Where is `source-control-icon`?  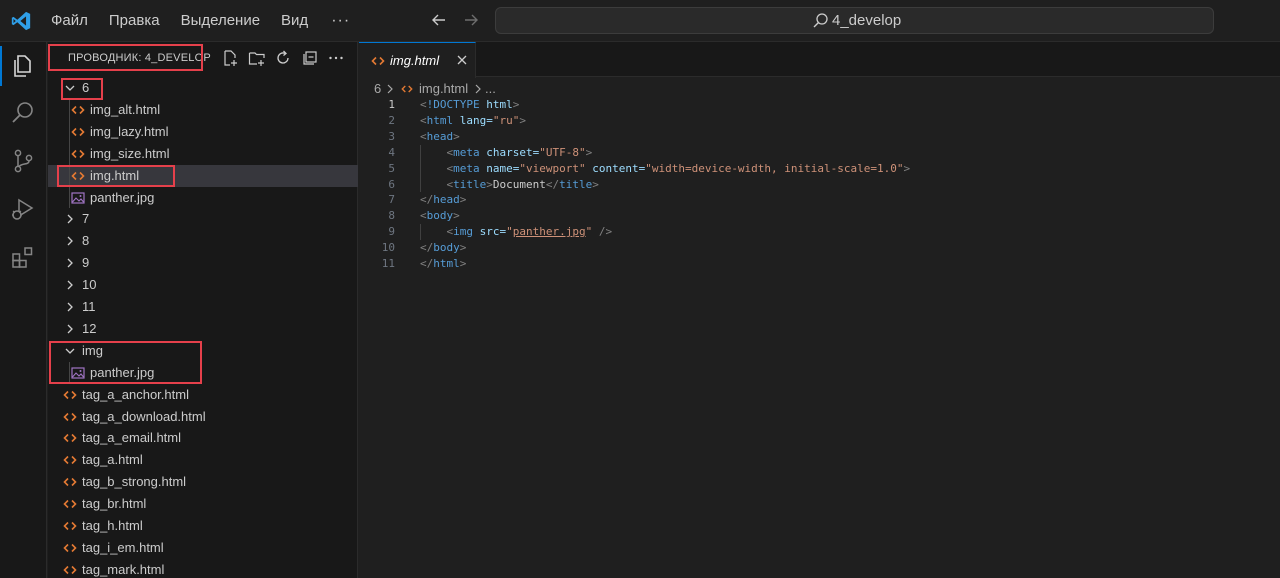 source-control-icon is located at coordinates (23, 161).